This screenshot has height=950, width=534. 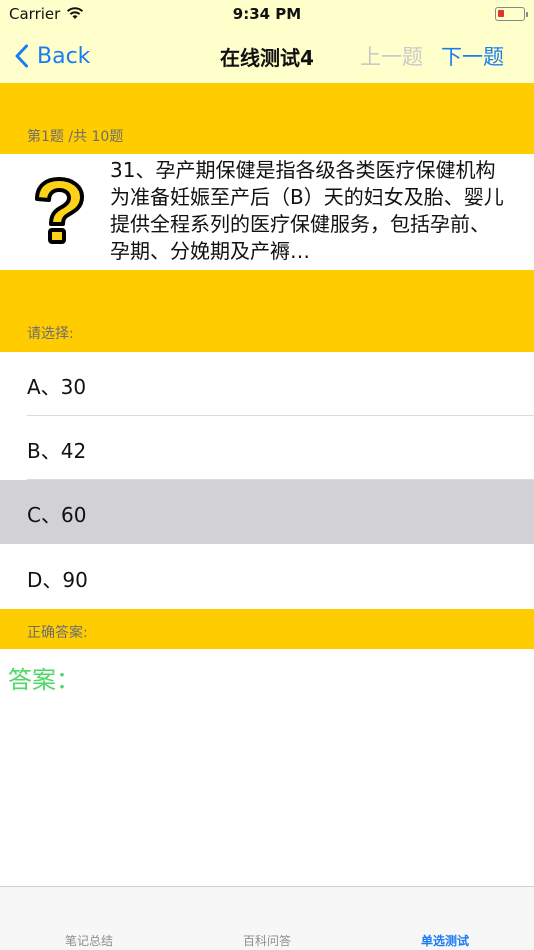 I want to click on tab-notes-summary: 笔记总结, so click(x=89, y=940).